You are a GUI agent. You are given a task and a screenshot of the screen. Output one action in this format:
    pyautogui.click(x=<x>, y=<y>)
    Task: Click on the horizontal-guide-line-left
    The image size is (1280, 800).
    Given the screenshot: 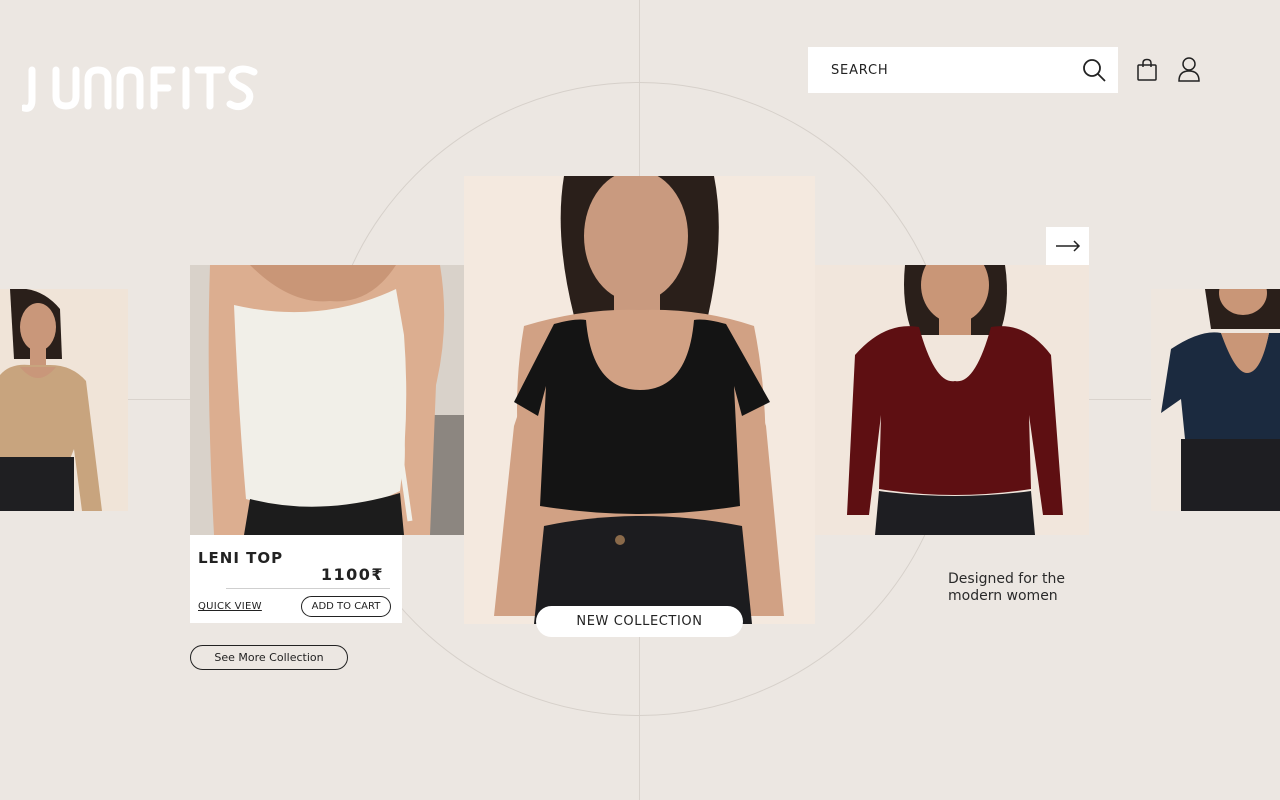 What is the action you would take?
    pyautogui.click(x=159, y=399)
    